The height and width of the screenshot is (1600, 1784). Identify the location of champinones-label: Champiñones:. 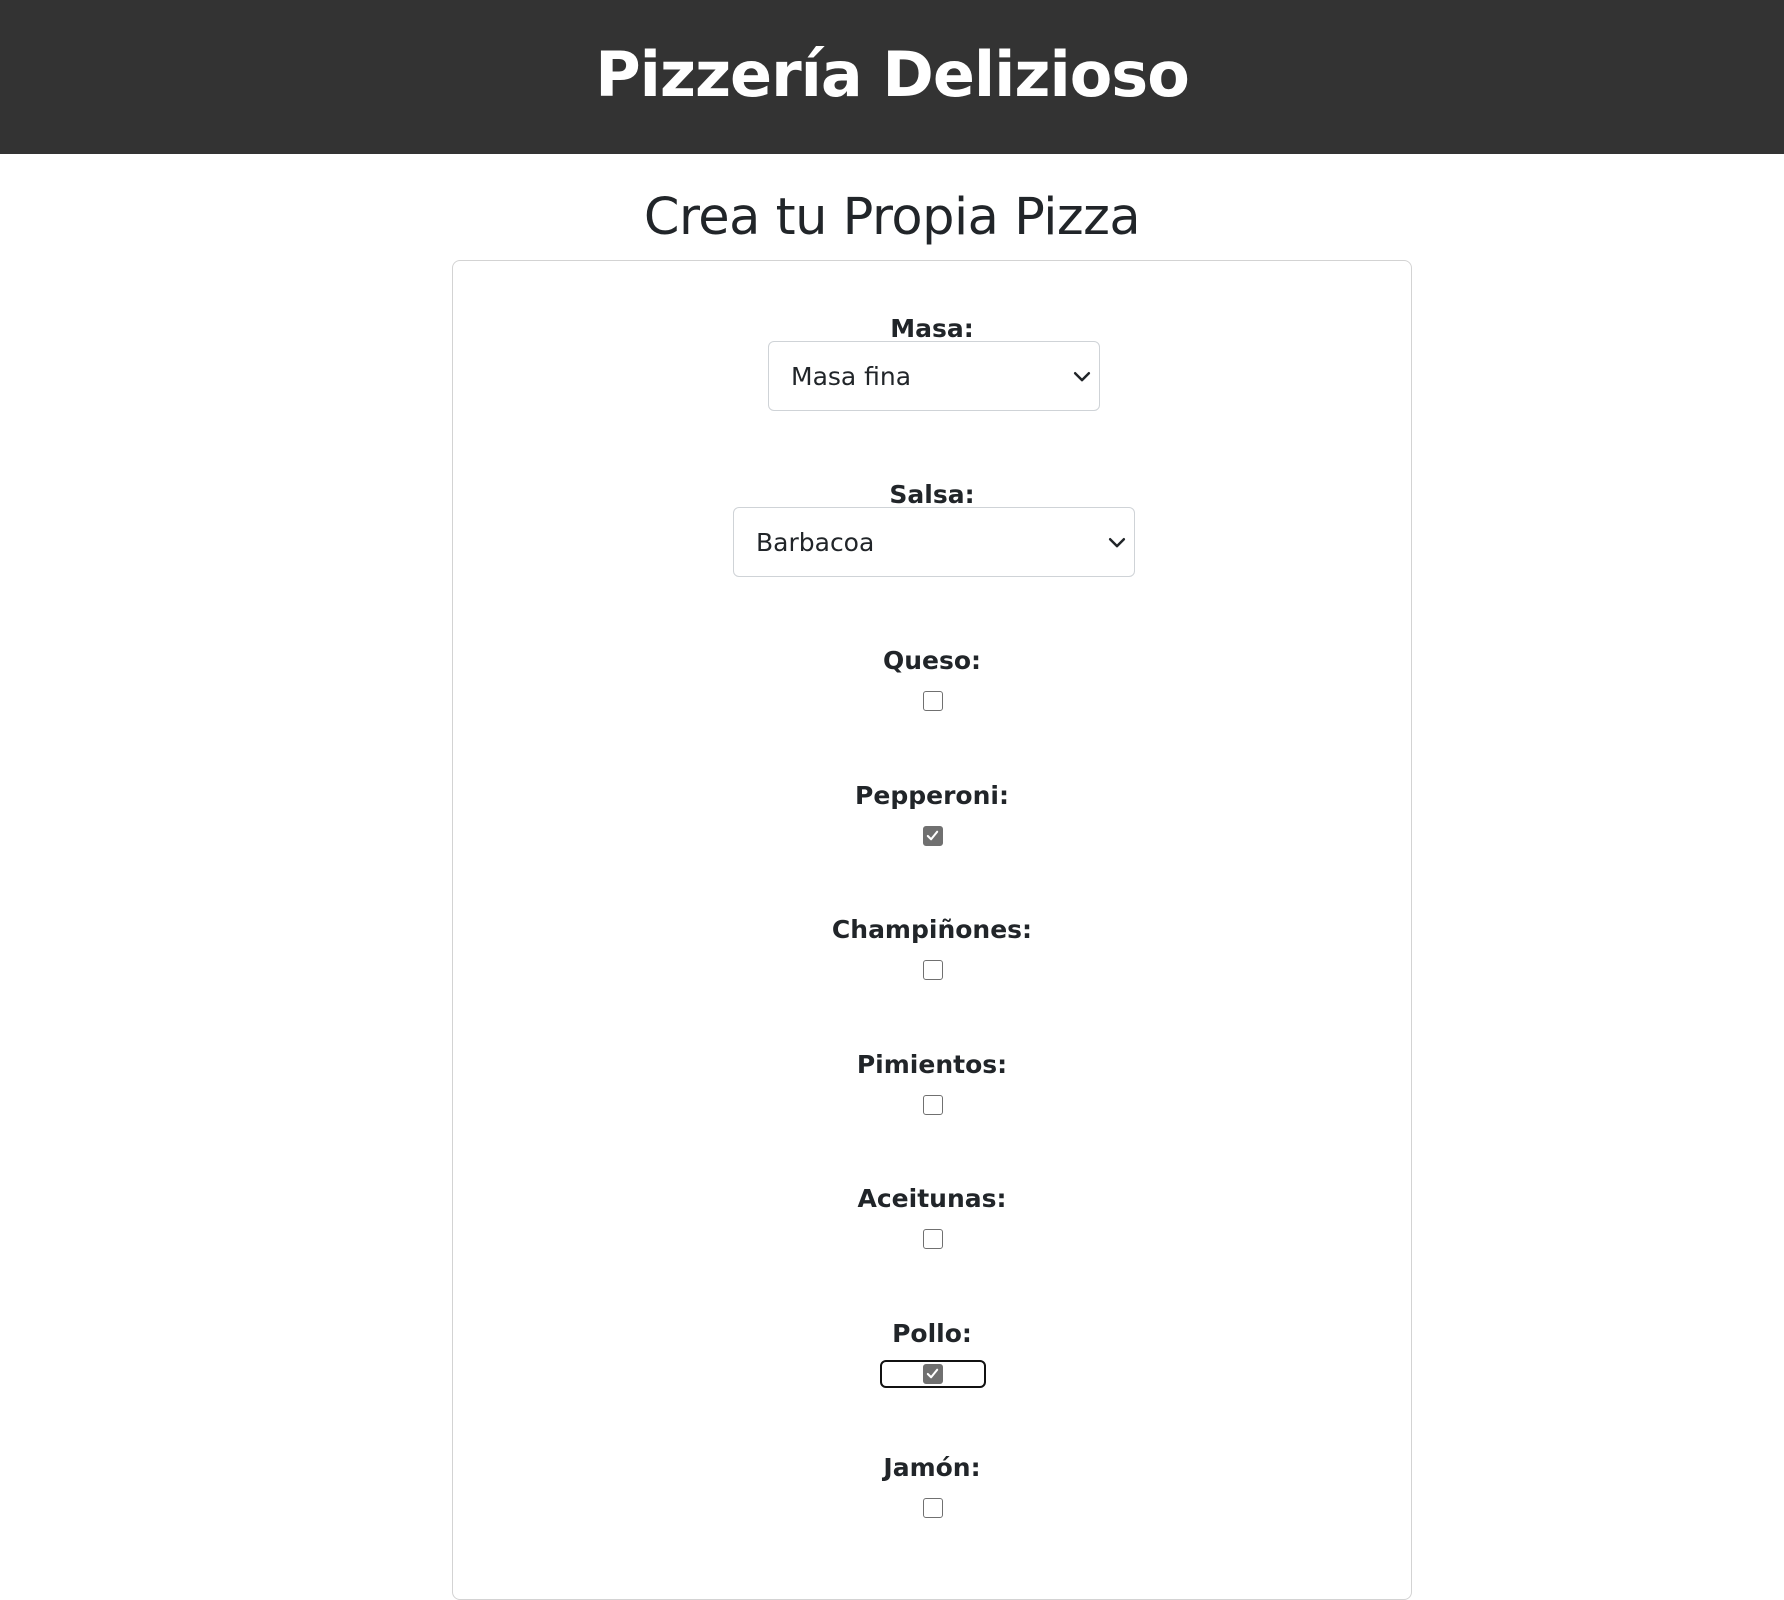
(932, 929).